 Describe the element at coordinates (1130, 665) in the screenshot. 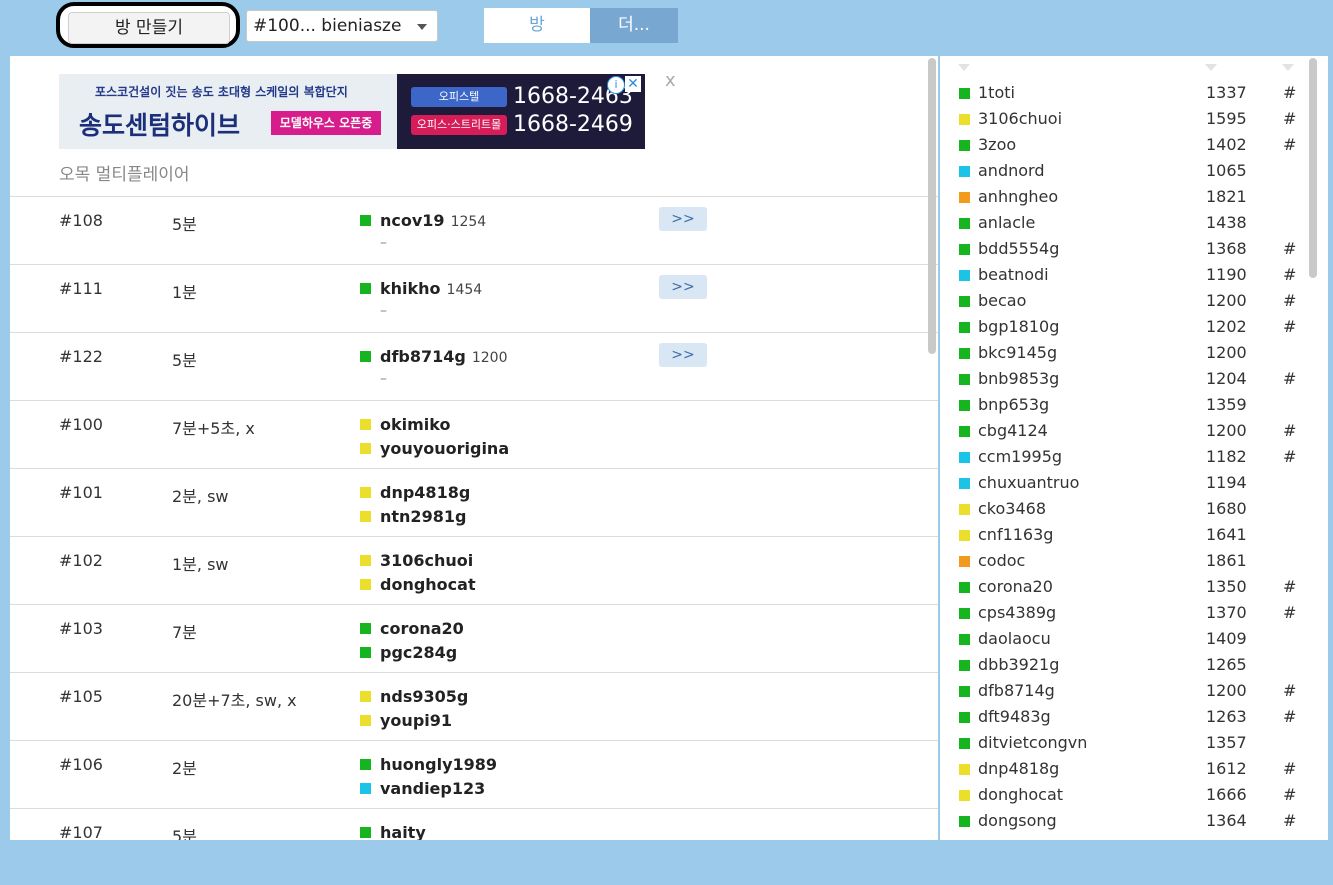

I see `user-row: dbb3921g 1265` at that location.